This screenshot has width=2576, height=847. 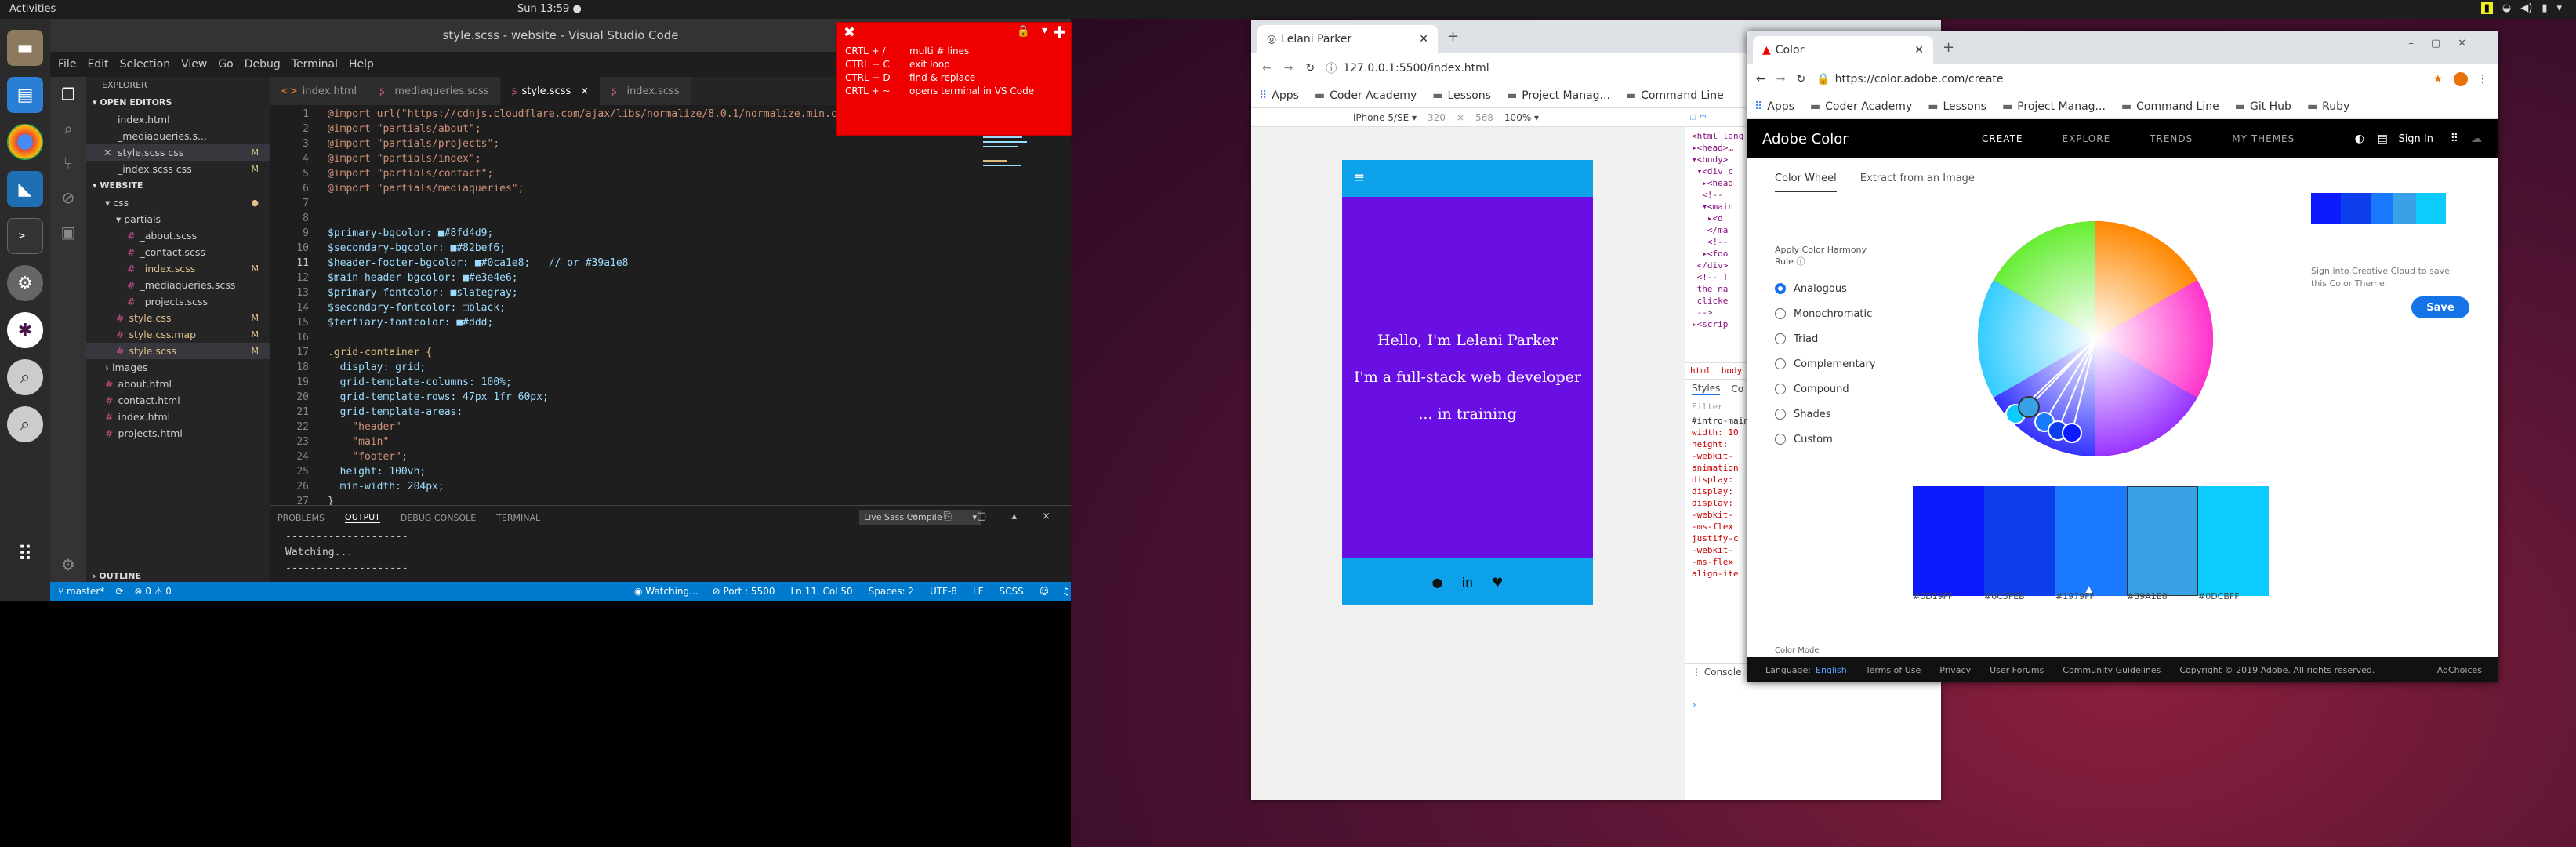 What do you see at coordinates (1521, 117) in the screenshot?
I see `zoom-select: 100% ▾` at bounding box center [1521, 117].